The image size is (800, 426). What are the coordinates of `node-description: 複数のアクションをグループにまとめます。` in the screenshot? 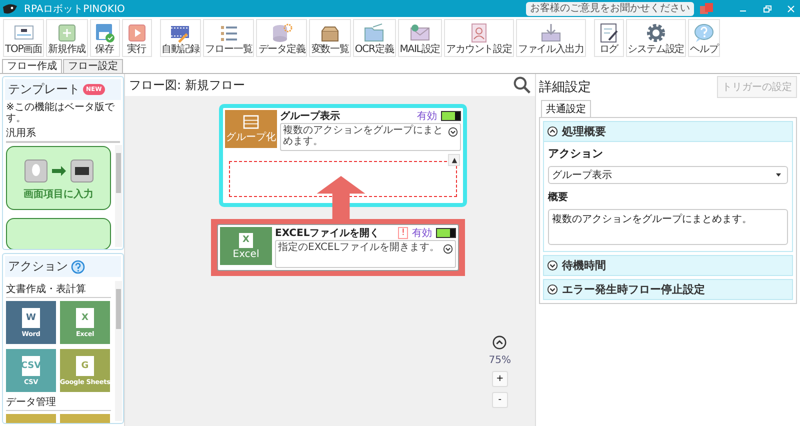 It's located at (363, 136).